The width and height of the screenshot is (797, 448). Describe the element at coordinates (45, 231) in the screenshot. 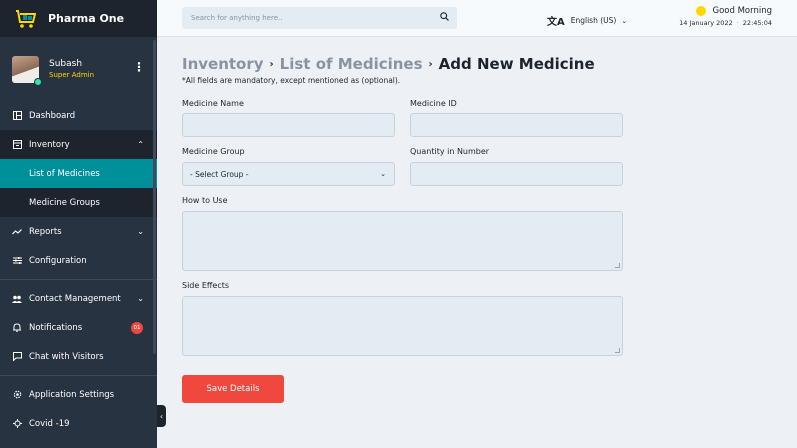

I see `sidebar-item-label: Reports` at that location.